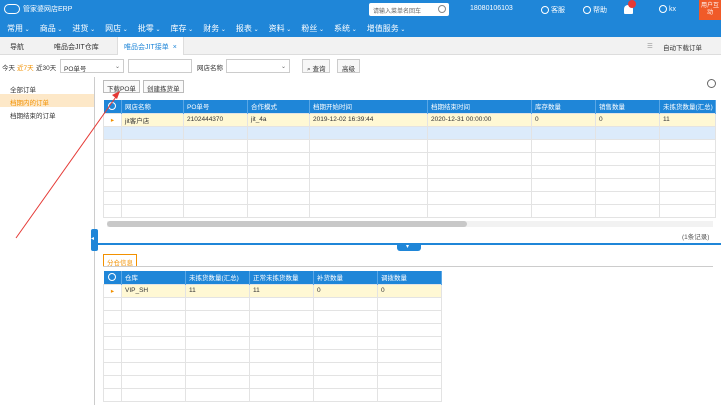  I want to click on headset-icon, so click(545, 10).